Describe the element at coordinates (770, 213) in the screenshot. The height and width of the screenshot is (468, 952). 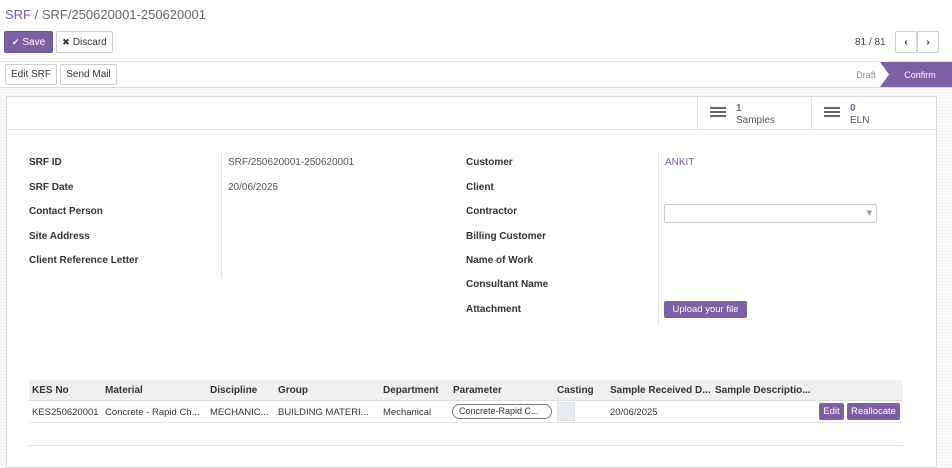
I see `contractor-select: ▼` at that location.